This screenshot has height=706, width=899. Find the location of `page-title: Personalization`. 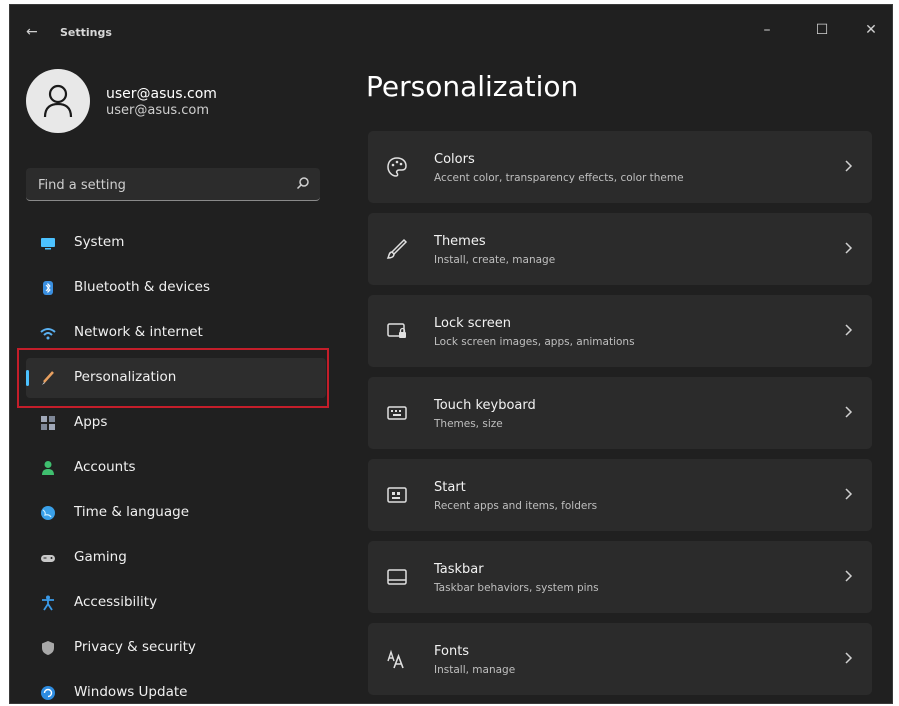

page-title: Personalization is located at coordinates (472, 86).